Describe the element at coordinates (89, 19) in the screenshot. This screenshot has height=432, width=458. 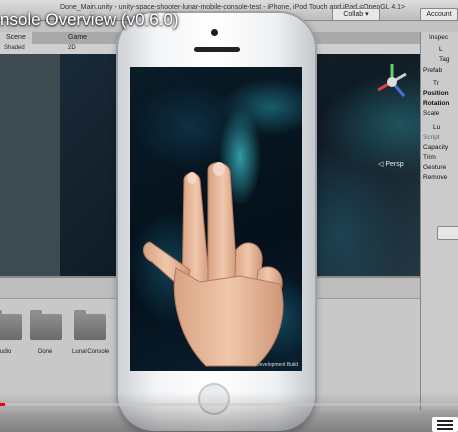
I see `video-title: nsole Overview (v0.6.0)` at that location.